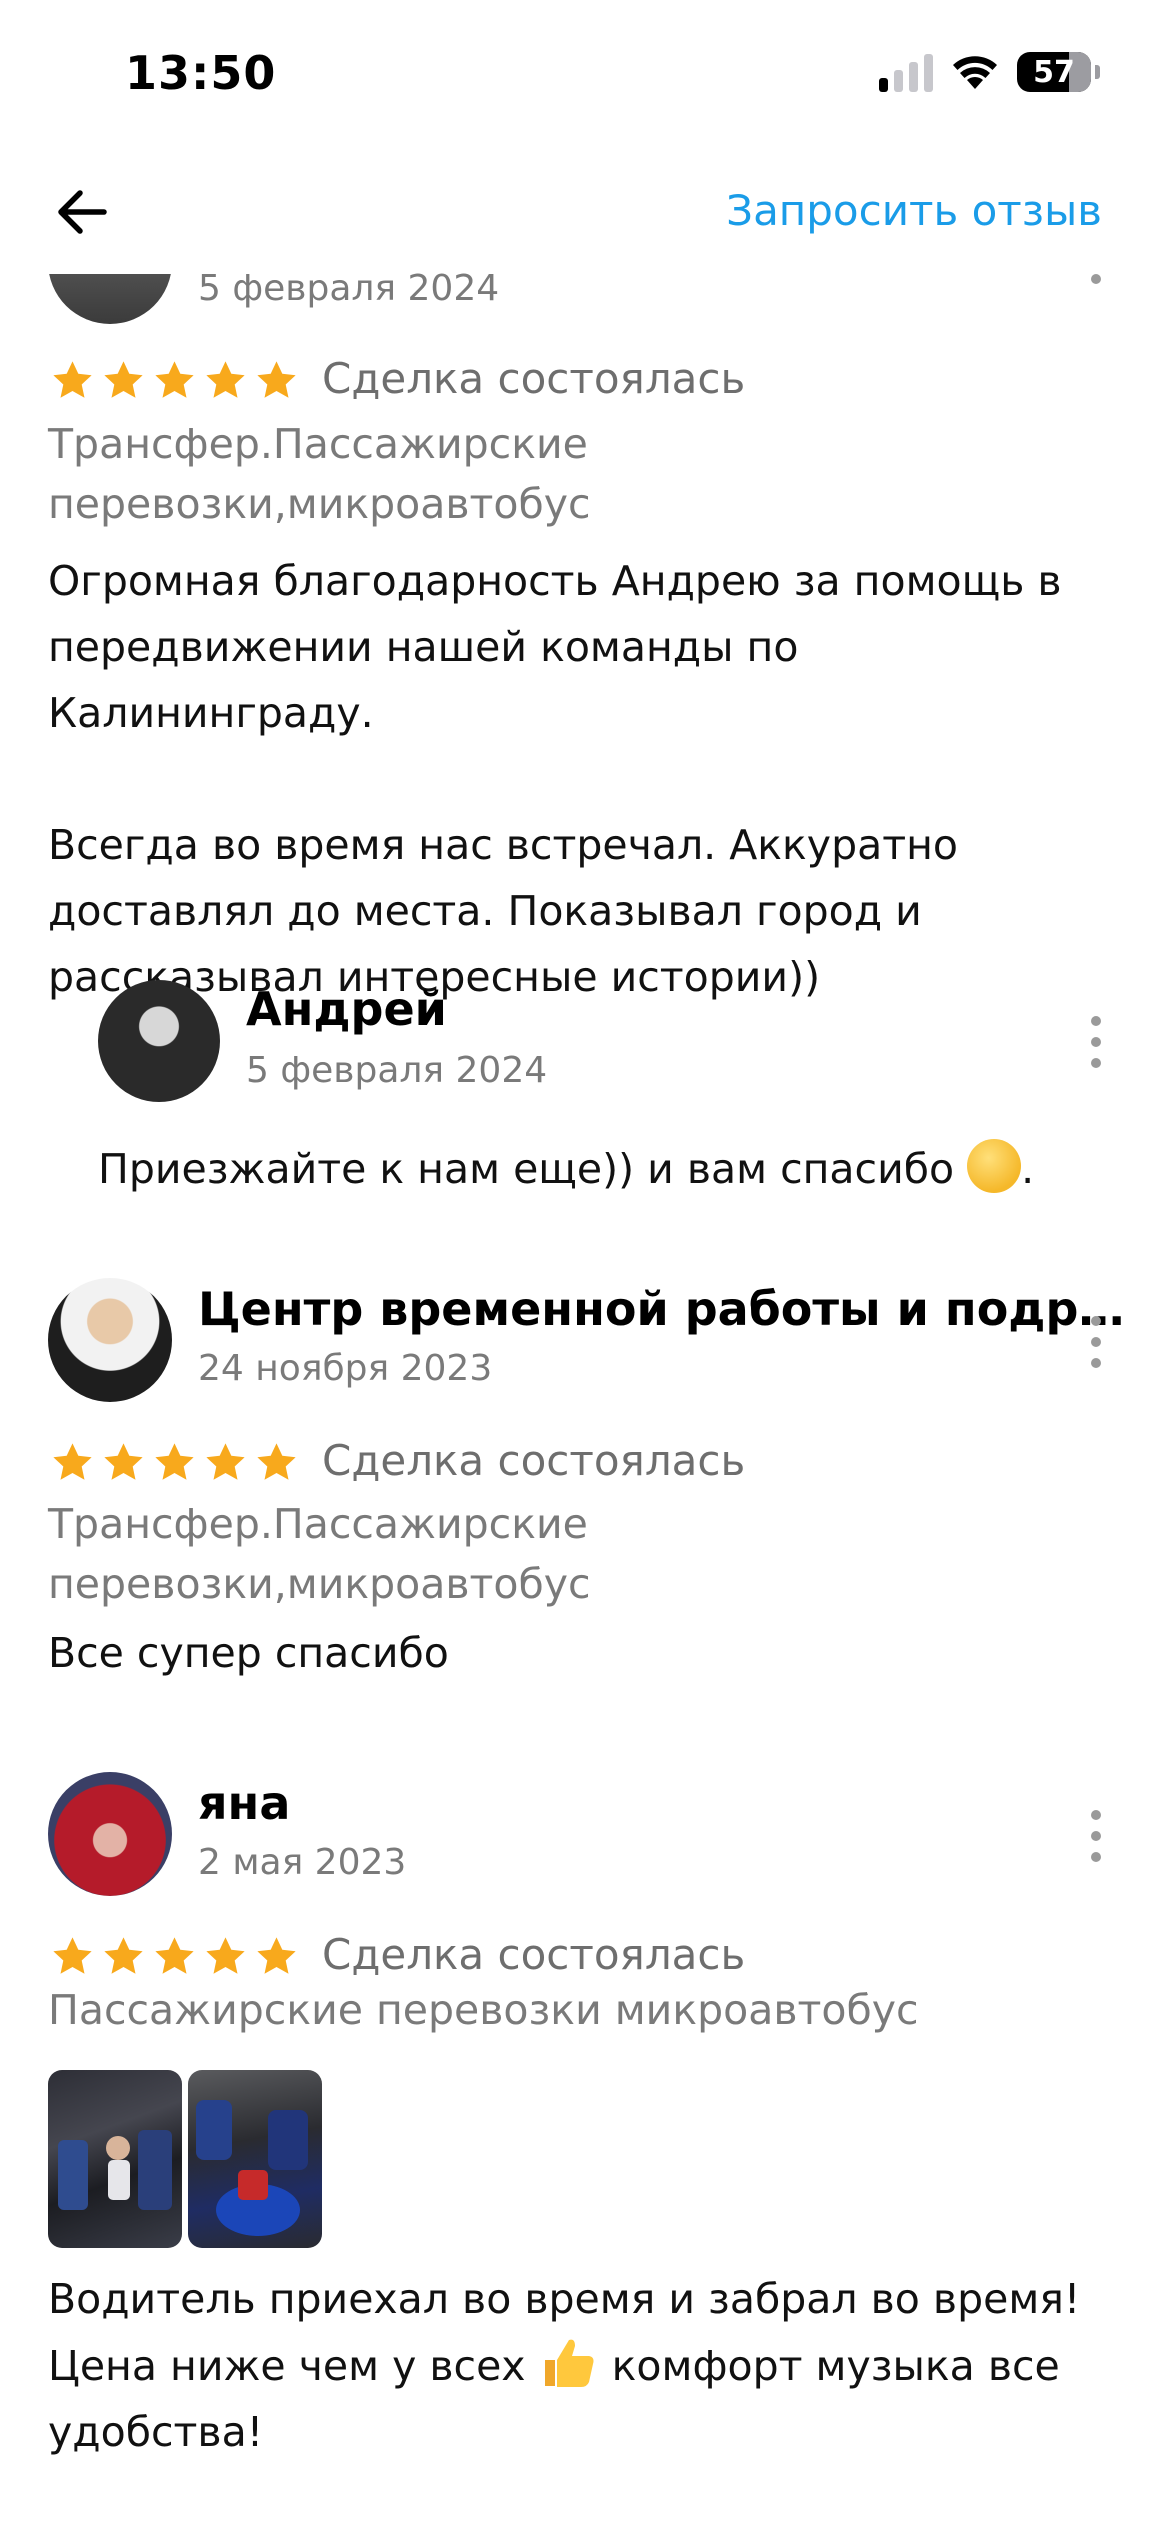 This screenshot has width=1170, height=2532. Describe the element at coordinates (914, 210) in the screenshot. I see `request-review-button: Запросить отзыв` at that location.